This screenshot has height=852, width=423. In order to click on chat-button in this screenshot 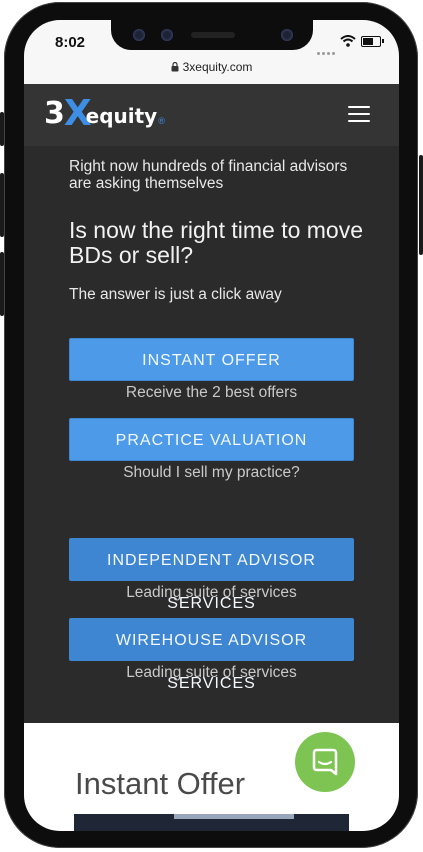, I will do `click(325, 762)`.